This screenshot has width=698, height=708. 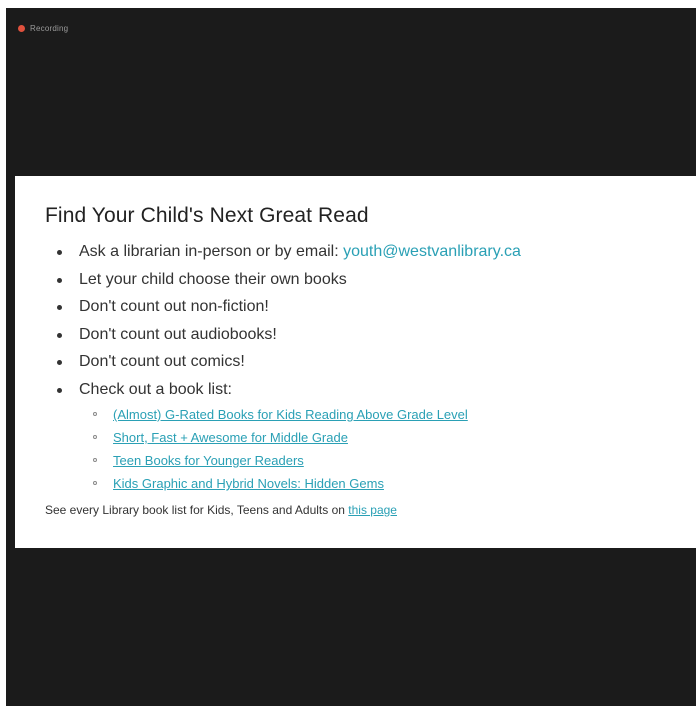 I want to click on bullet-text: Don't count out audiobooks!, so click(x=178, y=334).